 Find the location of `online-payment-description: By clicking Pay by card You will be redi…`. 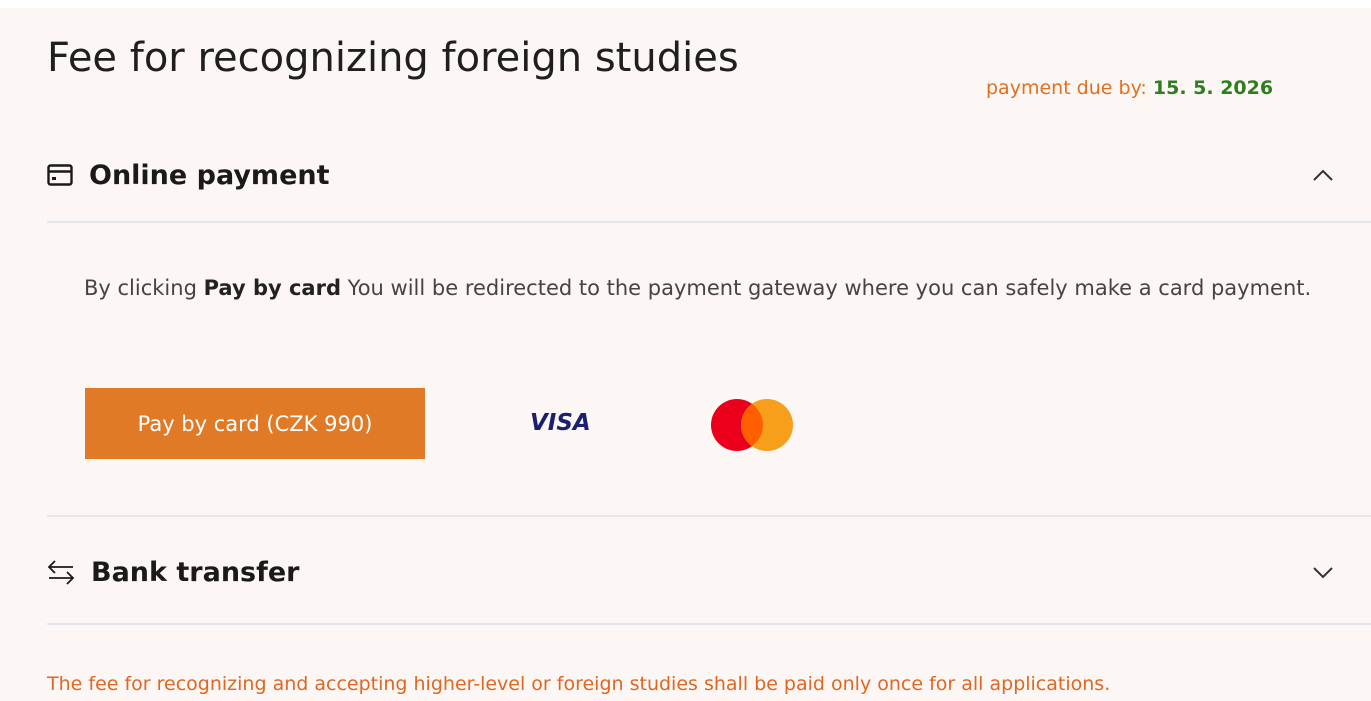

online-payment-description: By clicking Pay by card You will be redi… is located at coordinates (709, 288).